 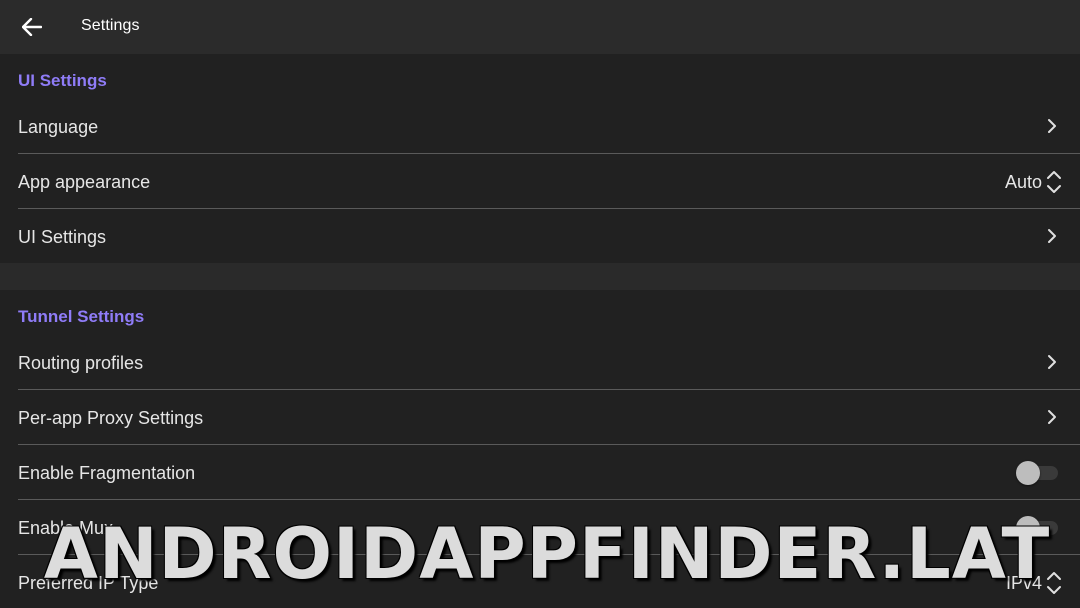 What do you see at coordinates (549, 472) in the screenshot?
I see `enable-fragmentation-row: Enable Fragmentation` at bounding box center [549, 472].